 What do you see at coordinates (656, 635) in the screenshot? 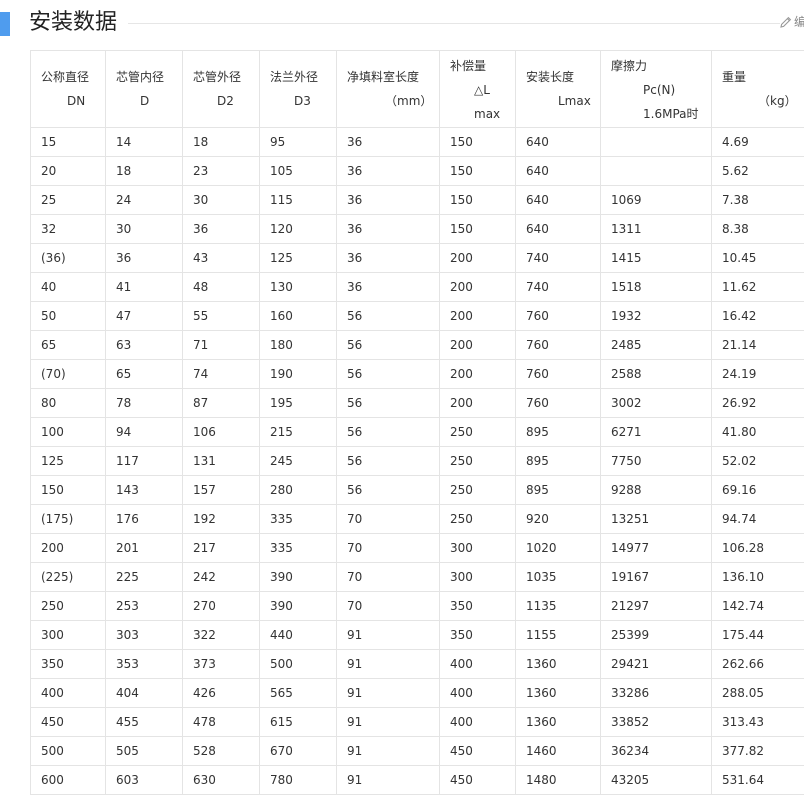
I see `cell-friction: 25399` at bounding box center [656, 635].